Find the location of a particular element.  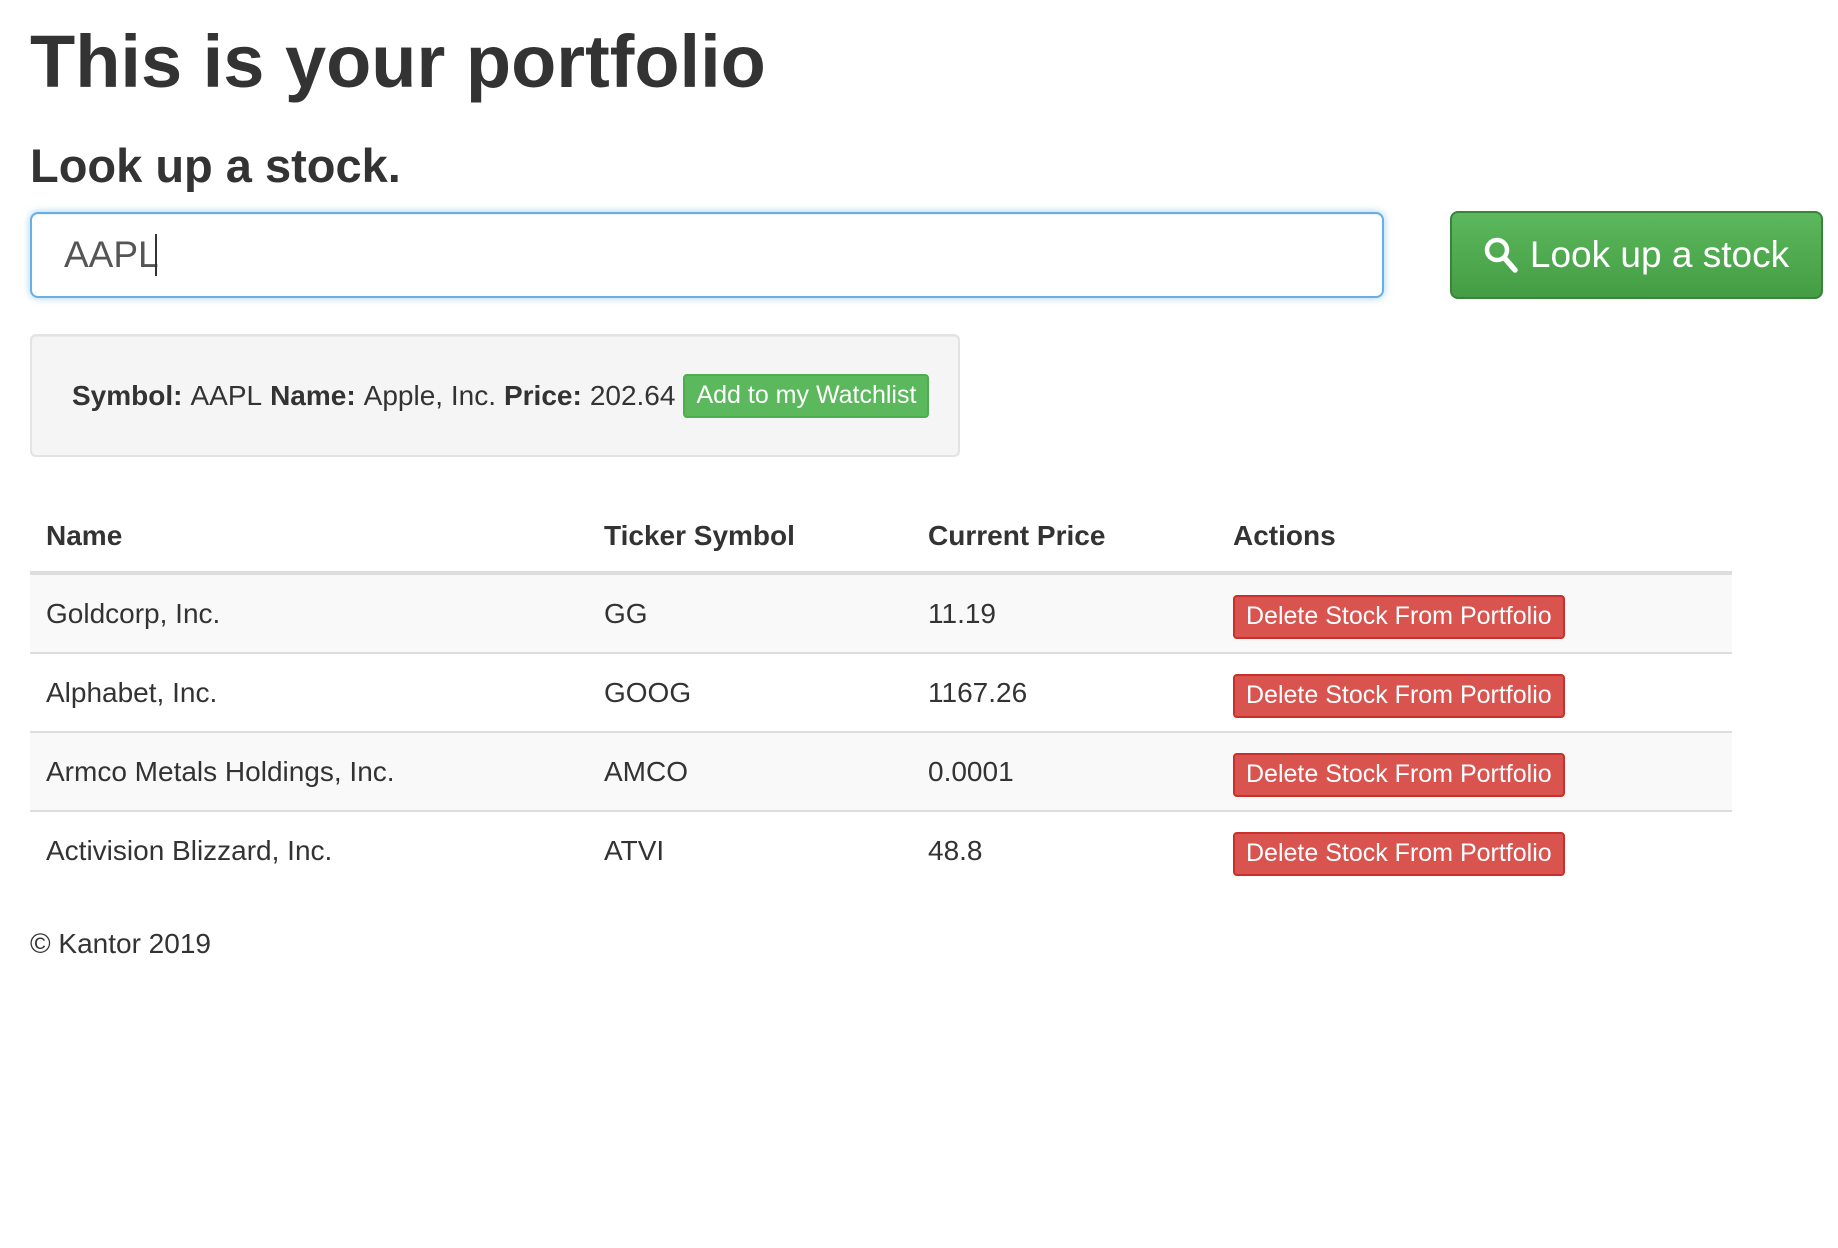

ticker-cell: ATVI is located at coordinates (750, 849).